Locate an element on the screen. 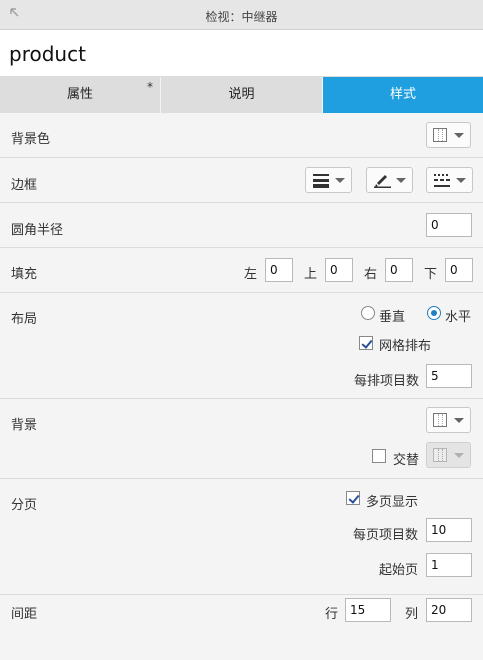  background-label: 背景 is located at coordinates (24, 425).